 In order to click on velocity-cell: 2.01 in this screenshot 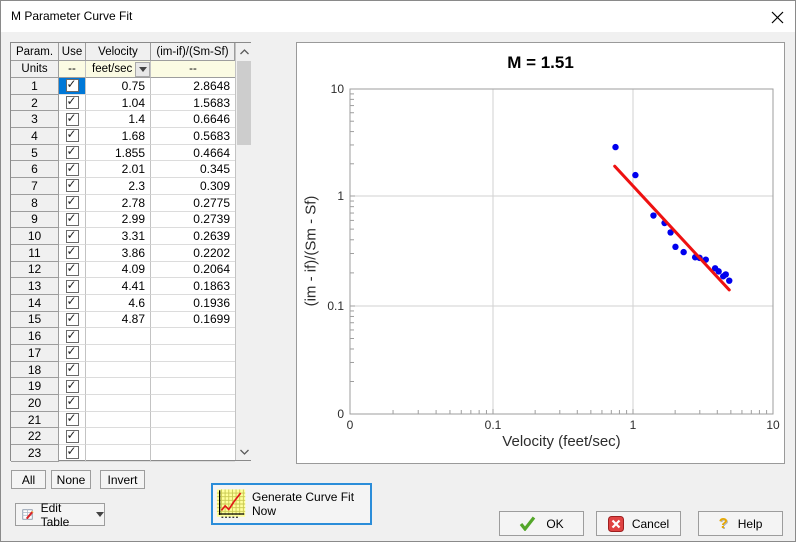, I will do `click(118, 170)`.